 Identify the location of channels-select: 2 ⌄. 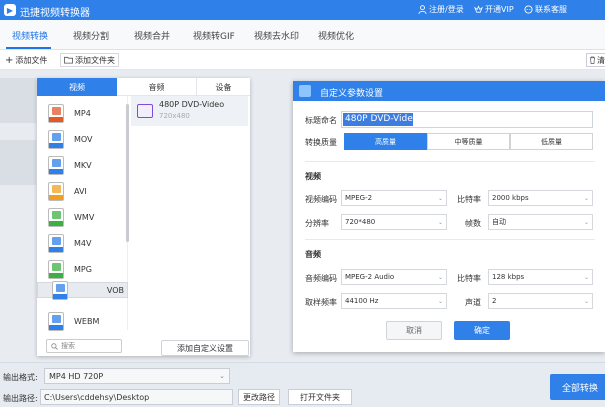
(540, 301).